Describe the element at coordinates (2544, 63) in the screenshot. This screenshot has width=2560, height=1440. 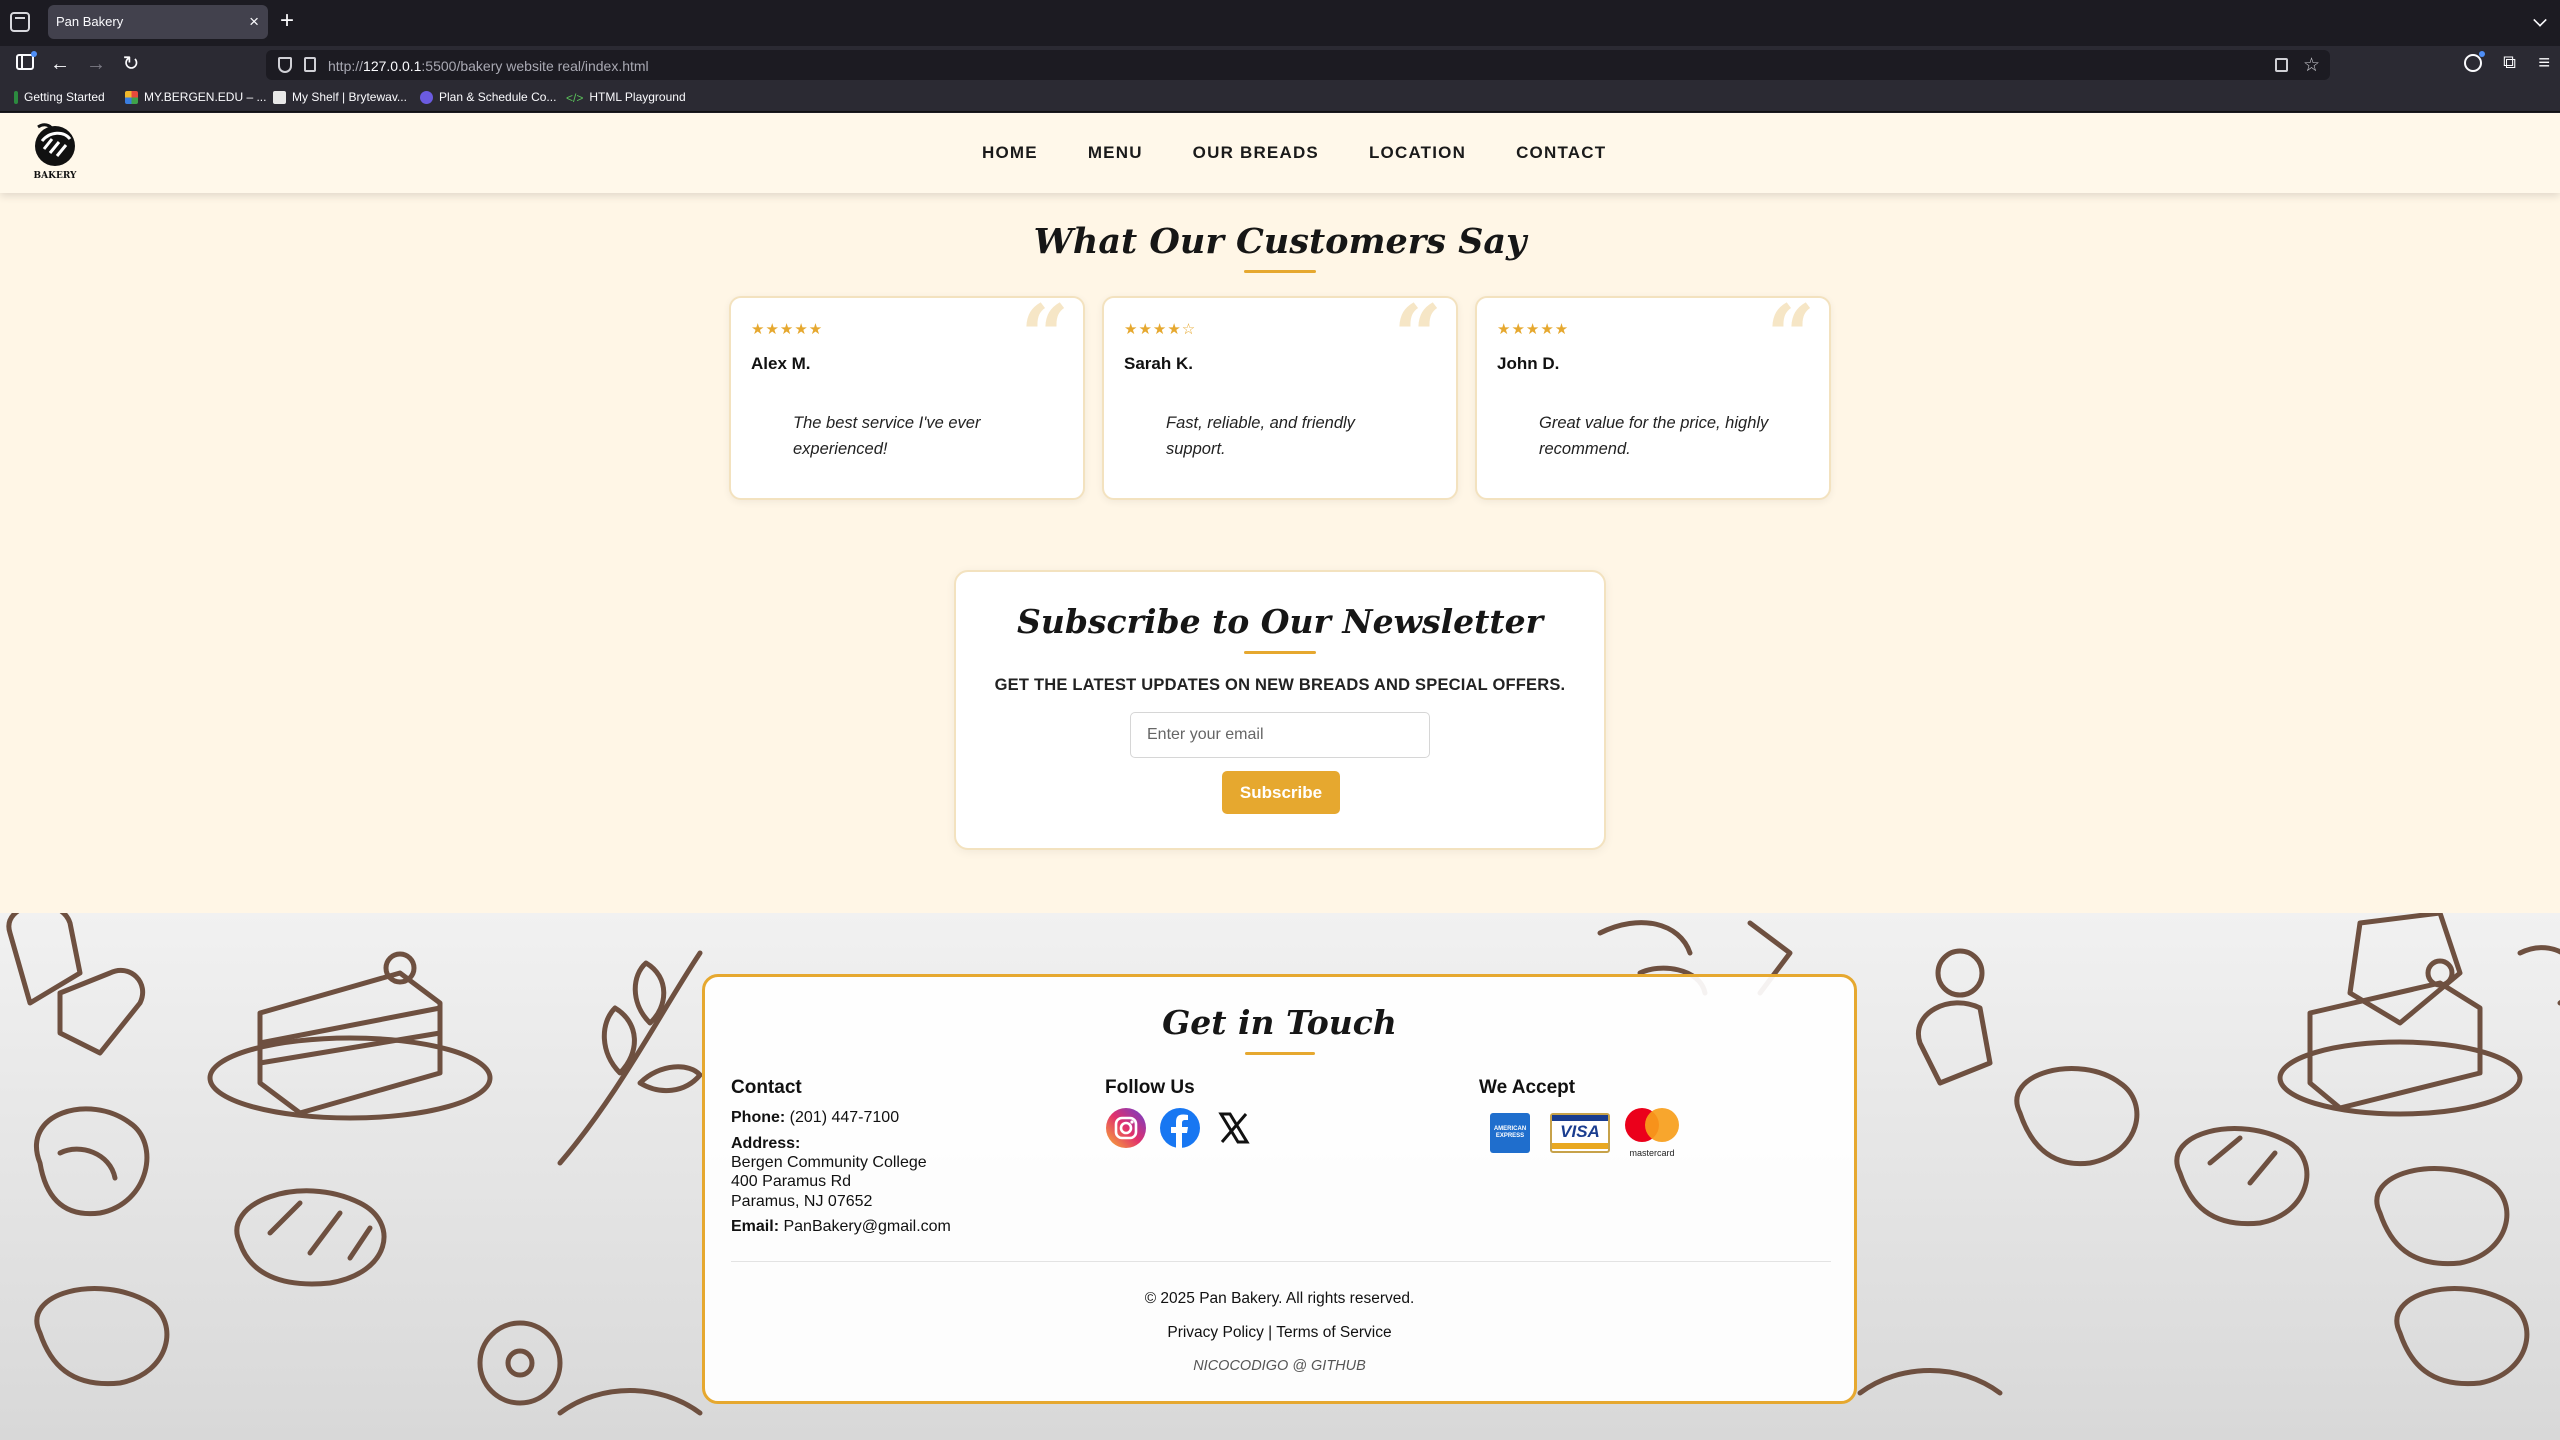
I see `menu-hamburger-icon: ≡` at that location.